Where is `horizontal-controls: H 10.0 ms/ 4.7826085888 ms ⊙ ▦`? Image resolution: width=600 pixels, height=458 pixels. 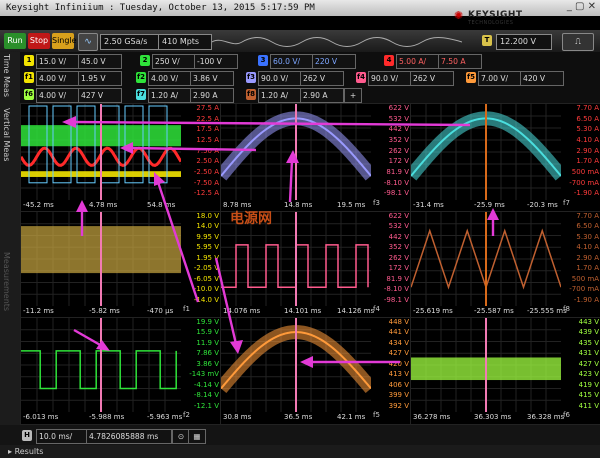
horizontal-controls: H 10.0 ms/ 4.7826085888 ms ⊙ ▦ is located at coordinates (300, 435).